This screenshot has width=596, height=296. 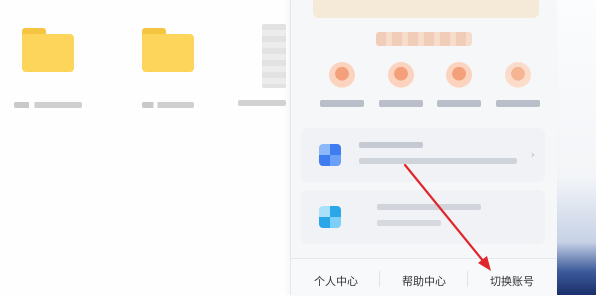 I want to click on switch-account-button: 切换账号, so click(x=512, y=281).